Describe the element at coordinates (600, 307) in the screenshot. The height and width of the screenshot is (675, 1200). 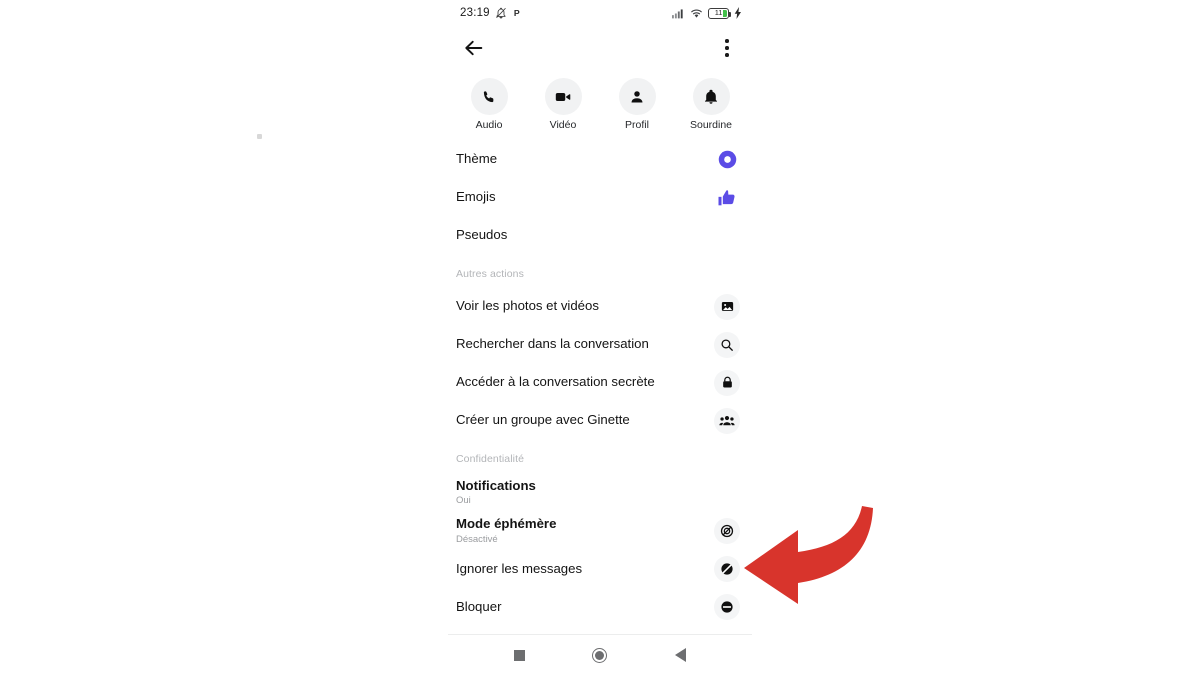
I see `list-item-voir-photos-videos: Voir les photos et vidéos` at that location.